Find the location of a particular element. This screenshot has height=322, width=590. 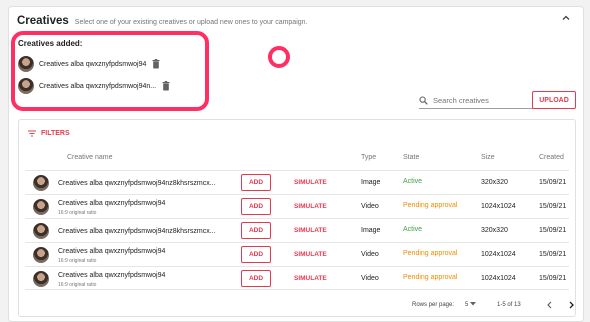

rows-per-page-value: 5 is located at coordinates (467, 305).